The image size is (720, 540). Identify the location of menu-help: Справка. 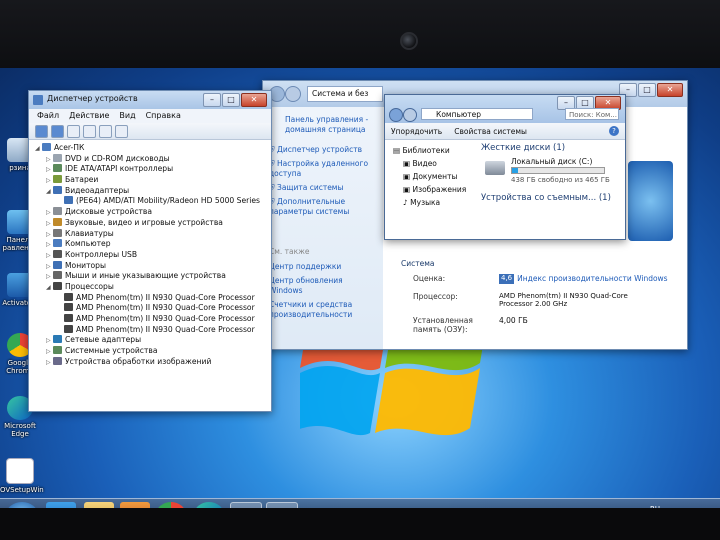
(163, 116).